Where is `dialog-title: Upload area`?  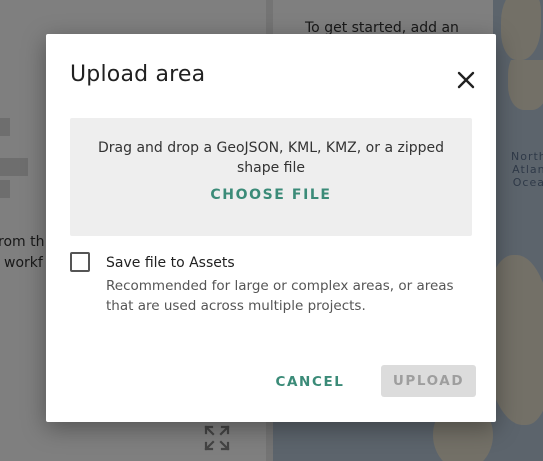 dialog-title: Upload area is located at coordinates (138, 74).